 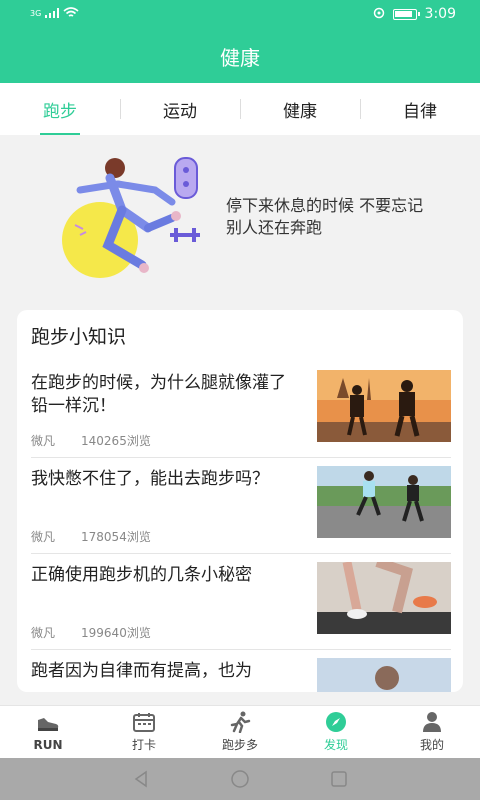 I want to click on section-title: 跑步小知识, so click(x=79, y=337).